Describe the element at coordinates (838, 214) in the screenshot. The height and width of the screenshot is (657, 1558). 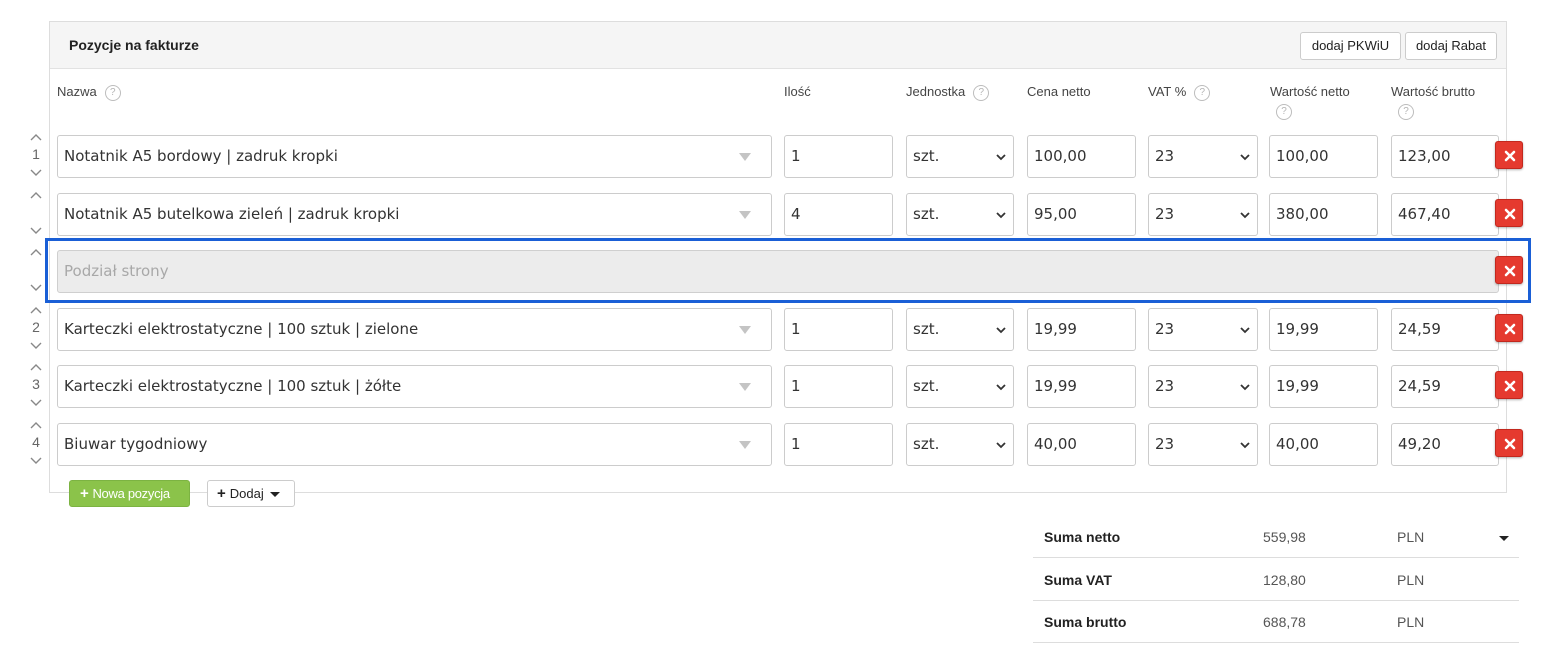
I see `quantity-input: 4` at that location.